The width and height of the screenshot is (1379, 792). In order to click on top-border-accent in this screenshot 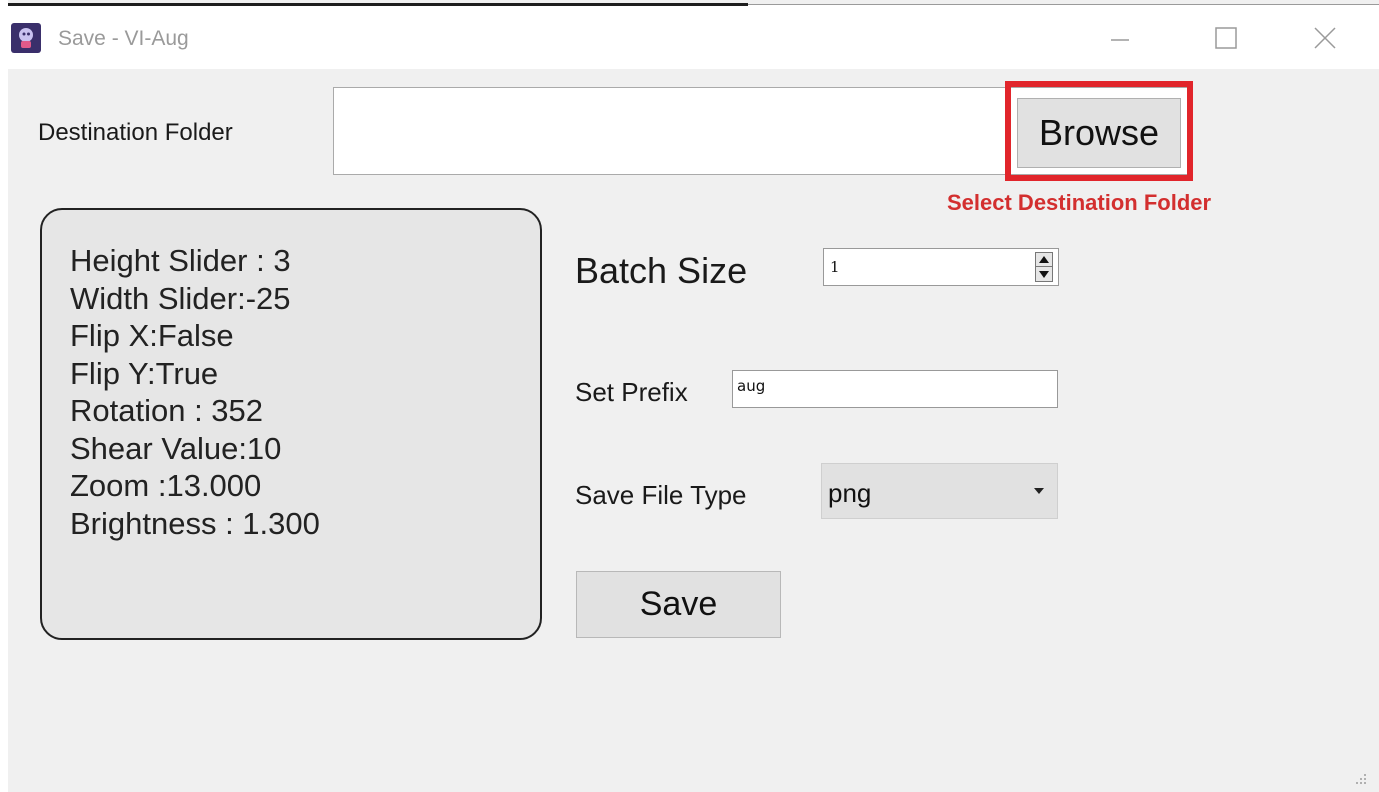, I will do `click(378, 4)`.